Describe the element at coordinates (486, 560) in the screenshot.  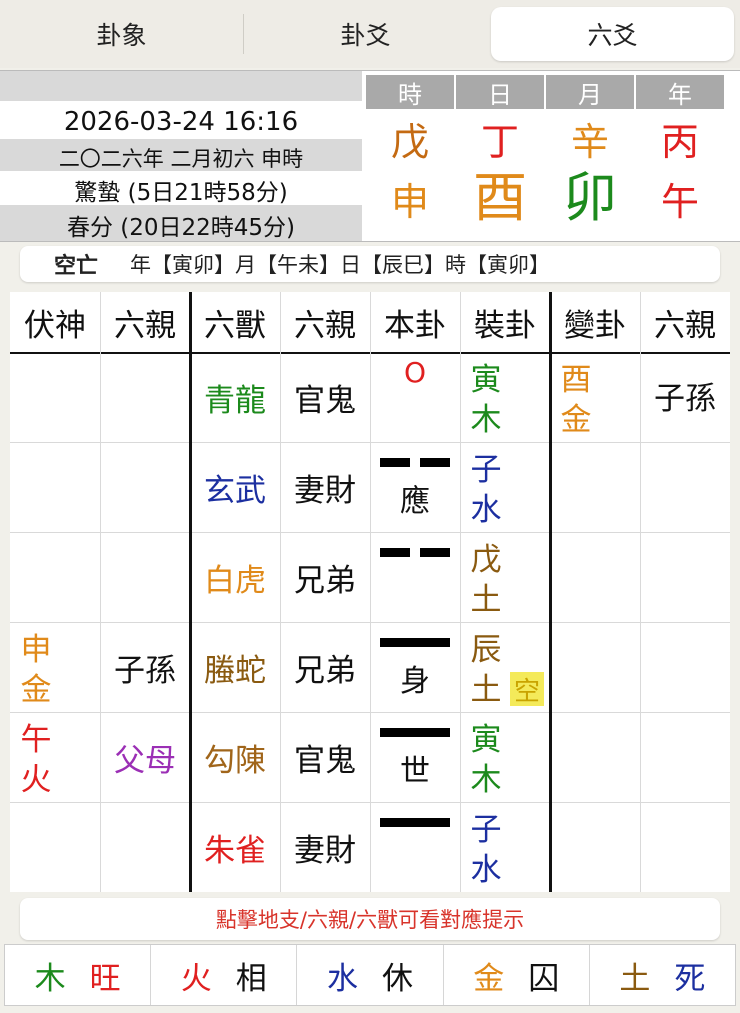
I see `zhuang-branch: 戊` at that location.